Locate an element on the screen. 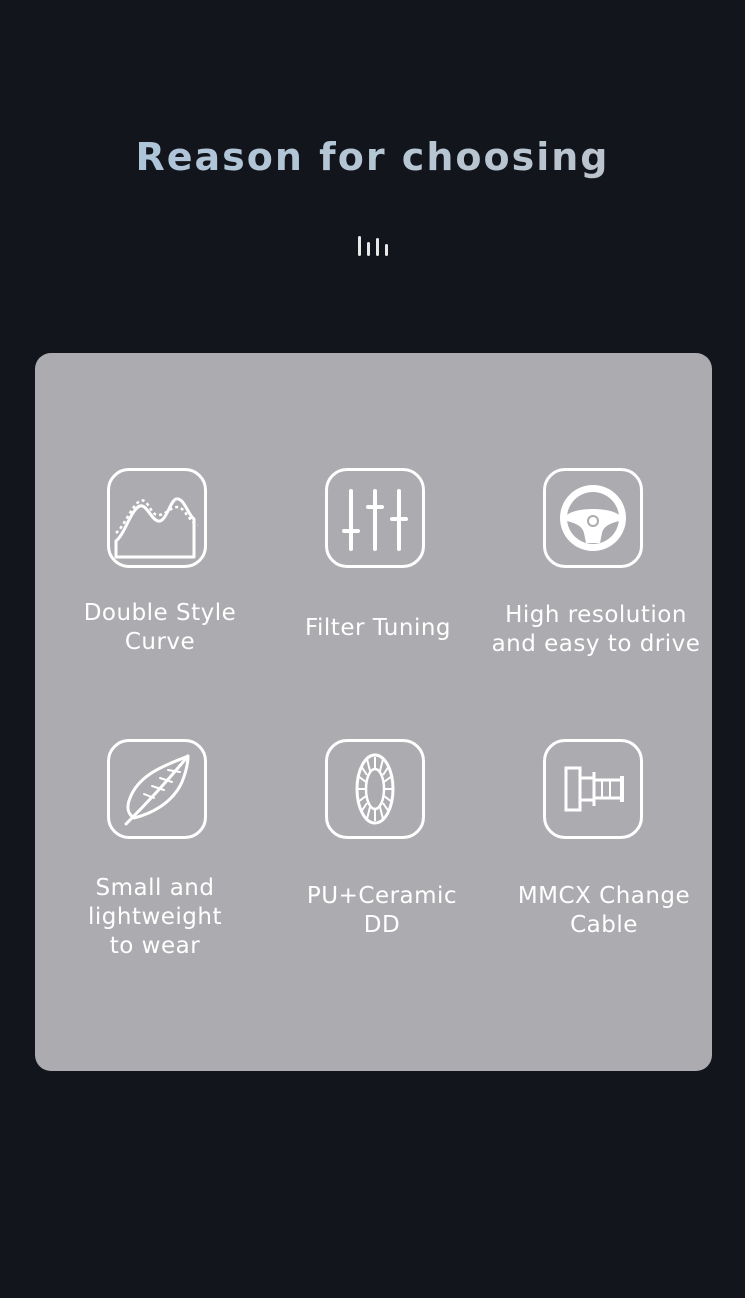  mmcx-connector-icon is located at coordinates (594, 789).